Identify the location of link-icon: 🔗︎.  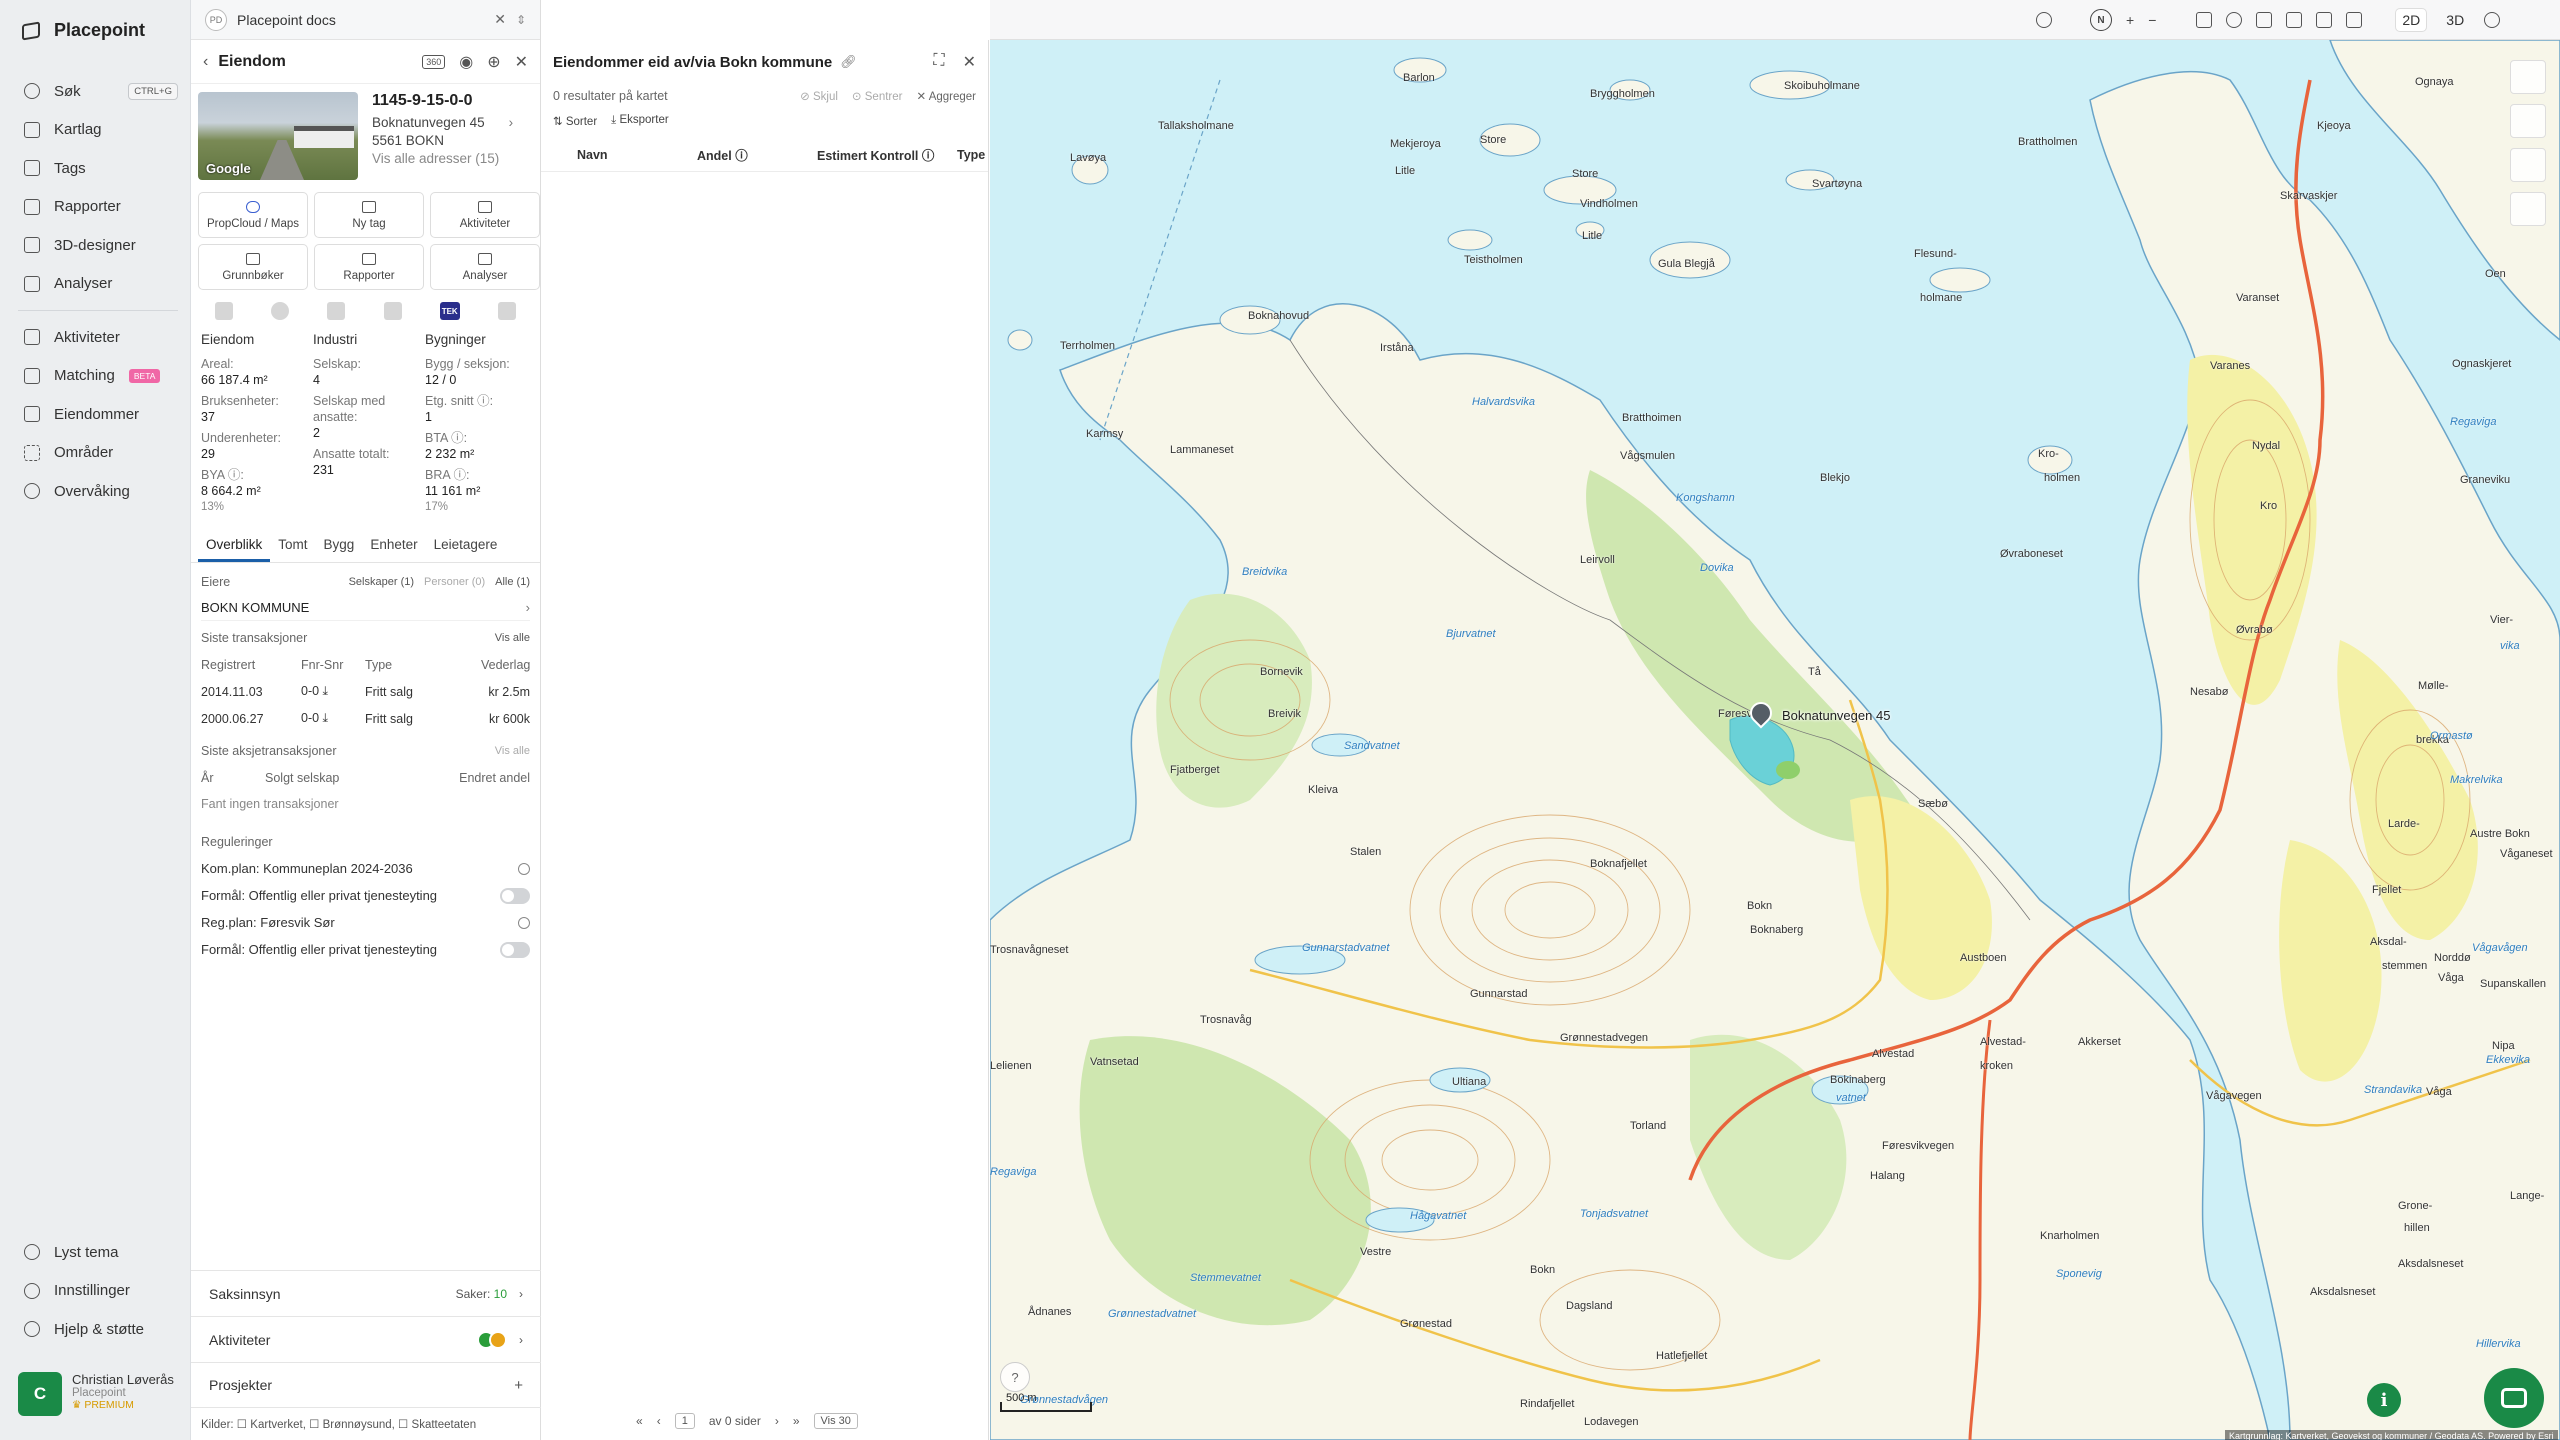
(848, 62).